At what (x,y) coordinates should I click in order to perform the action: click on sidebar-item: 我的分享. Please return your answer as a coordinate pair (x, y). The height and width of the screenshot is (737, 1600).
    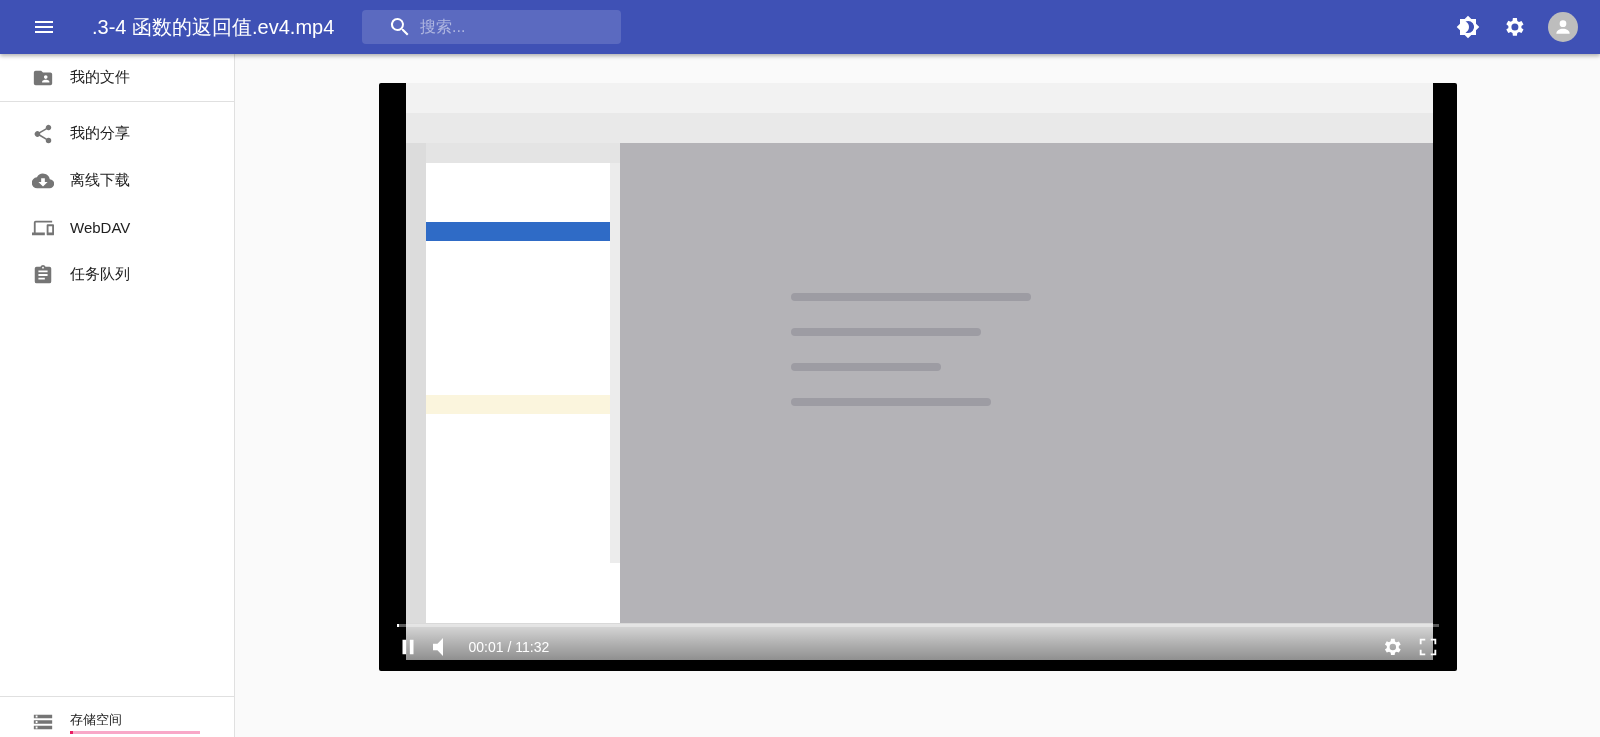
    Looking at the image, I should click on (117, 133).